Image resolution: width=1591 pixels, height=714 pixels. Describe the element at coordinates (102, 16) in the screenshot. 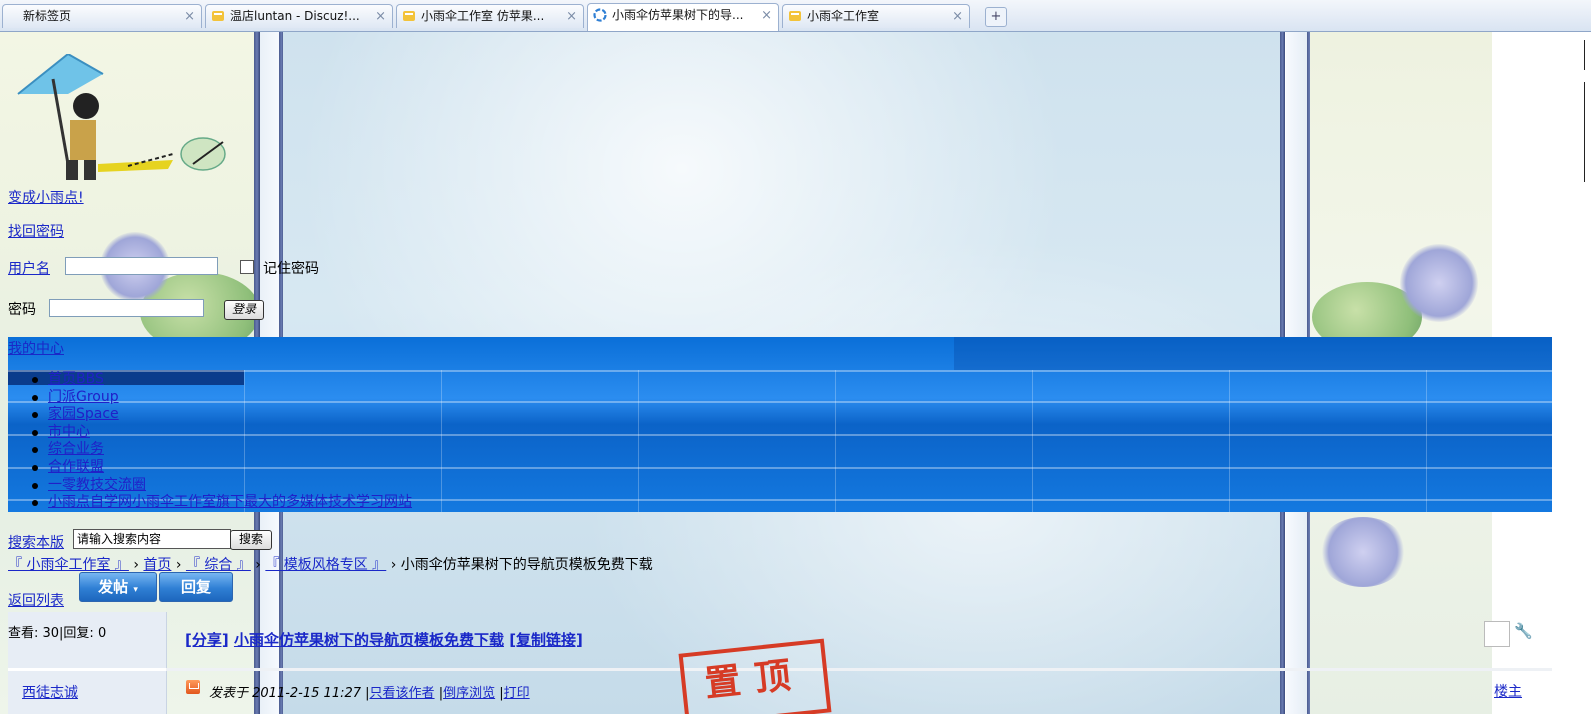

I see `tab-new: 新标签页 ×` at that location.